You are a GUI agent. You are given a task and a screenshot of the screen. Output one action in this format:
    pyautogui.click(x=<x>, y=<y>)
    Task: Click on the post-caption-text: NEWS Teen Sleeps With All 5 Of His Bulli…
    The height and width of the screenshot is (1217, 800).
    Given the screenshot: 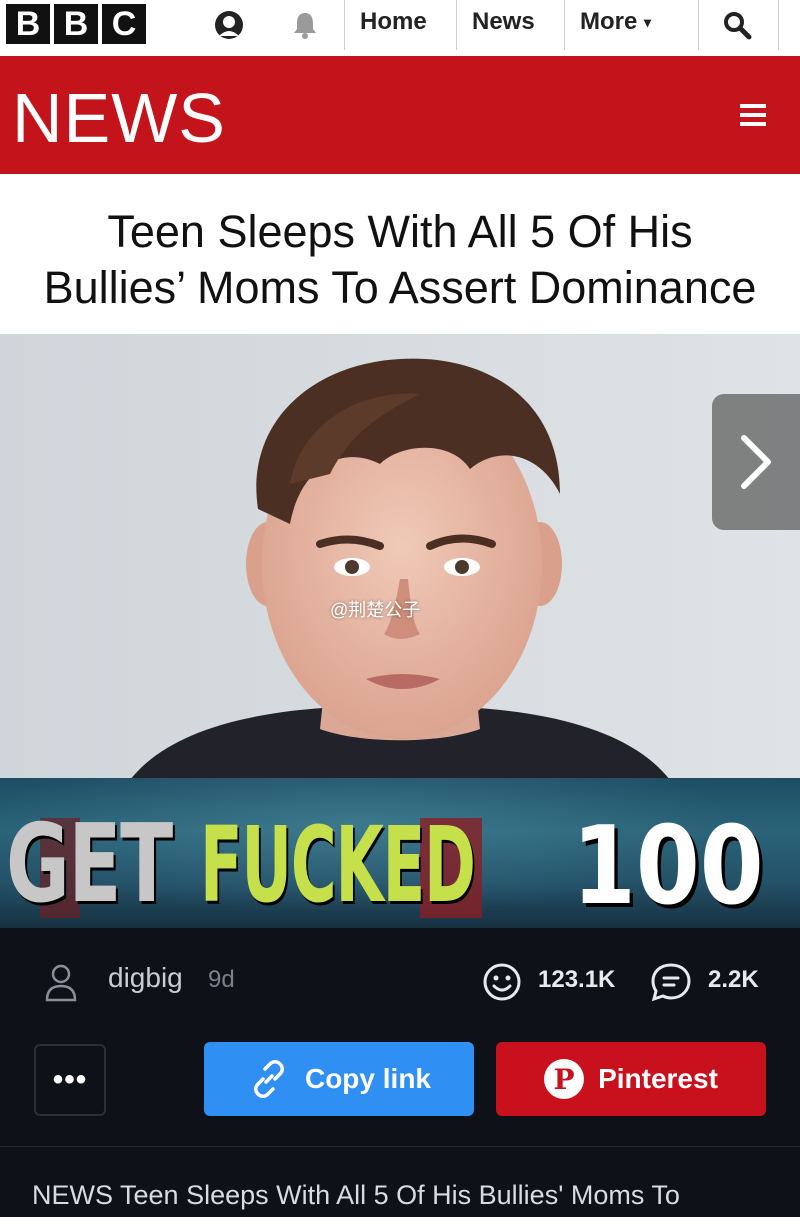 What is the action you would take?
    pyautogui.click(x=356, y=1195)
    